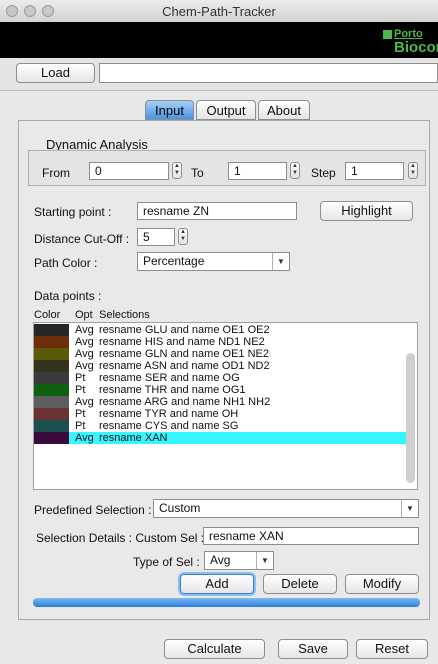  Describe the element at coordinates (133, 438) in the screenshot. I see `row-selection: resname XAN` at that location.